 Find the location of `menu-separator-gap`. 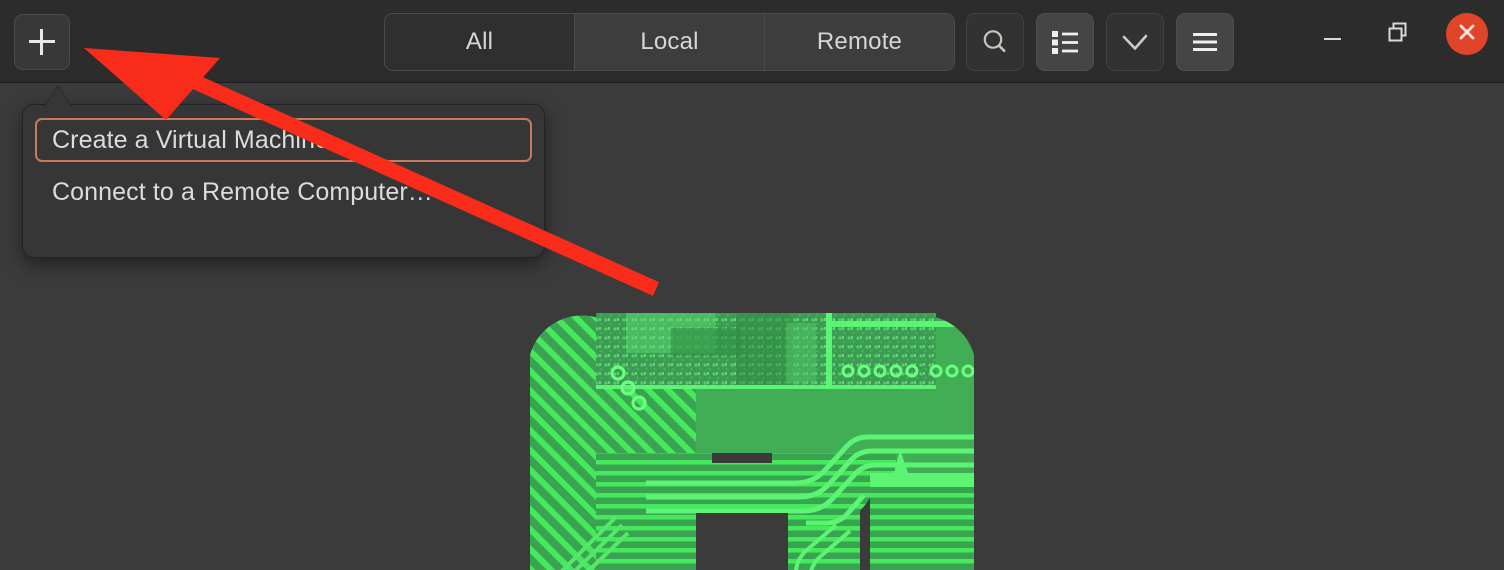

menu-separator-gap is located at coordinates (283, 166).